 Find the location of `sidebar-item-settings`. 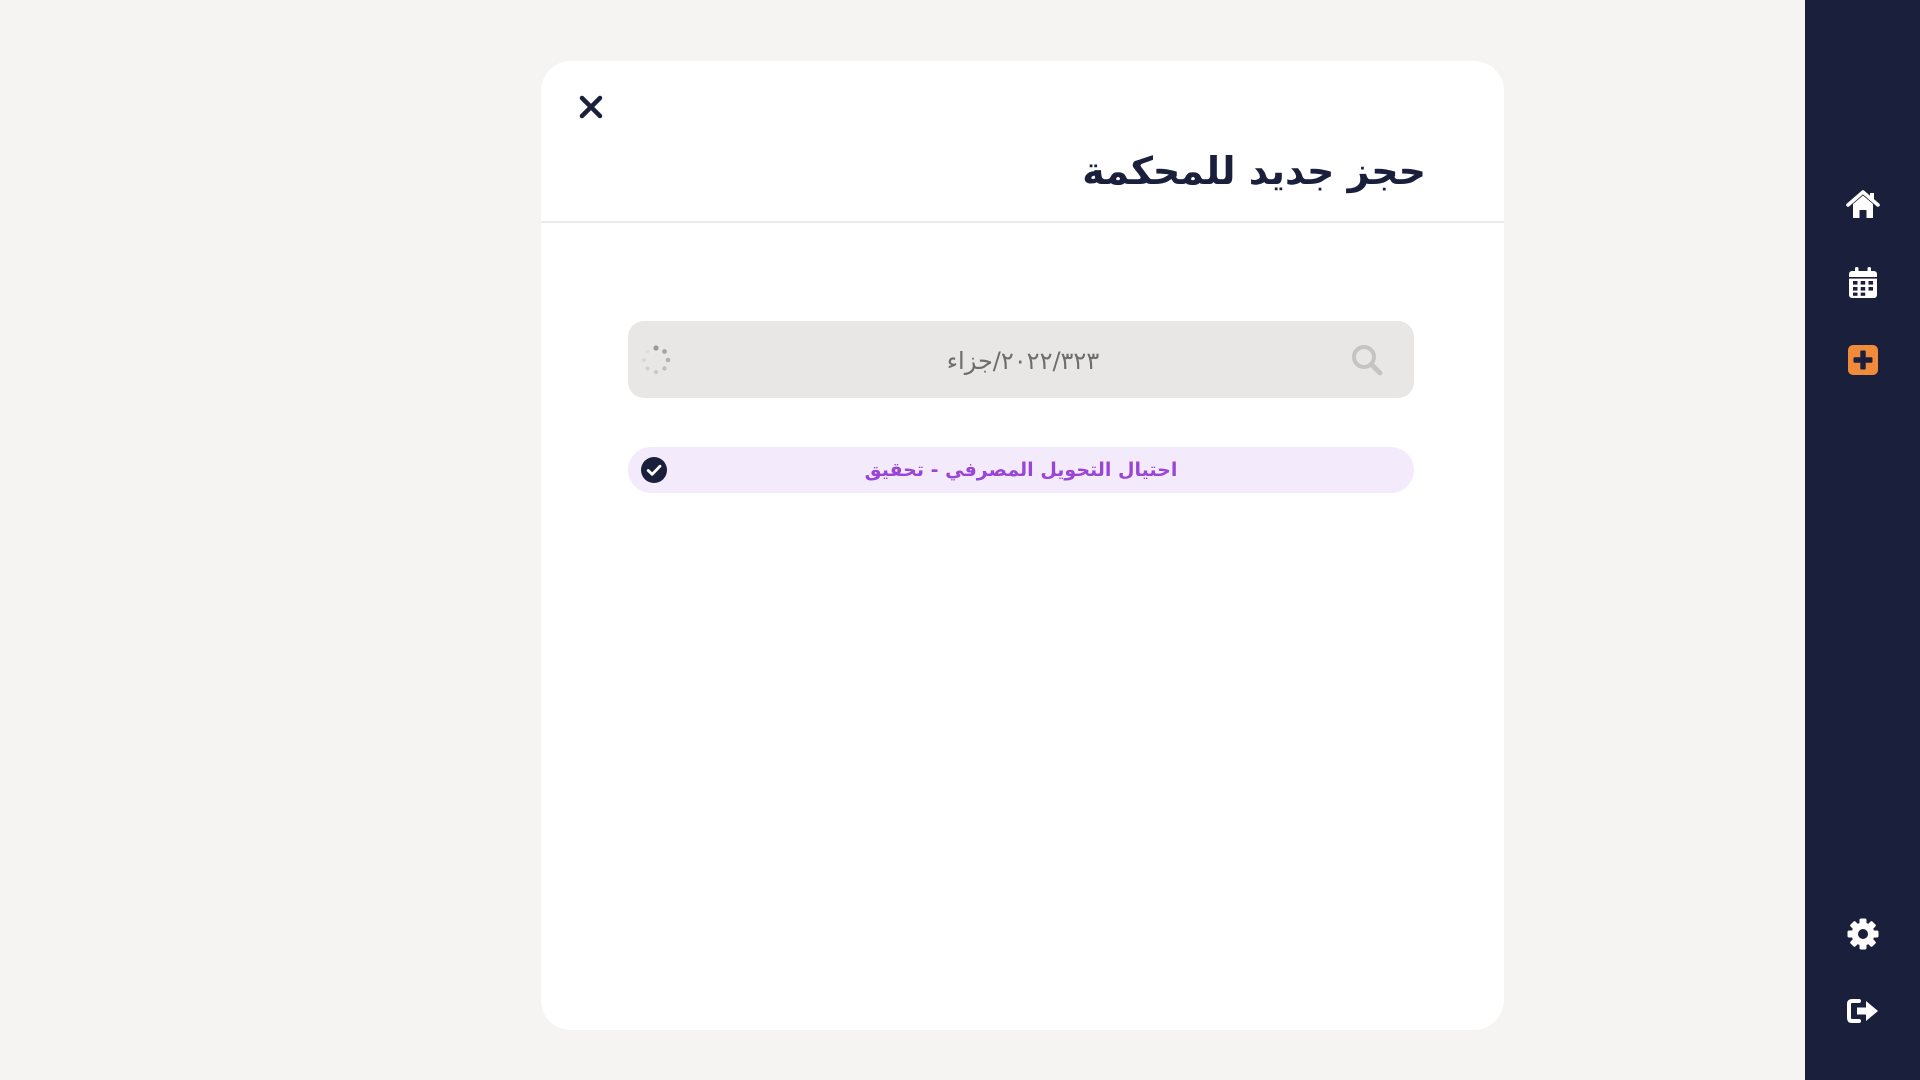

sidebar-item-settings is located at coordinates (1862, 934).